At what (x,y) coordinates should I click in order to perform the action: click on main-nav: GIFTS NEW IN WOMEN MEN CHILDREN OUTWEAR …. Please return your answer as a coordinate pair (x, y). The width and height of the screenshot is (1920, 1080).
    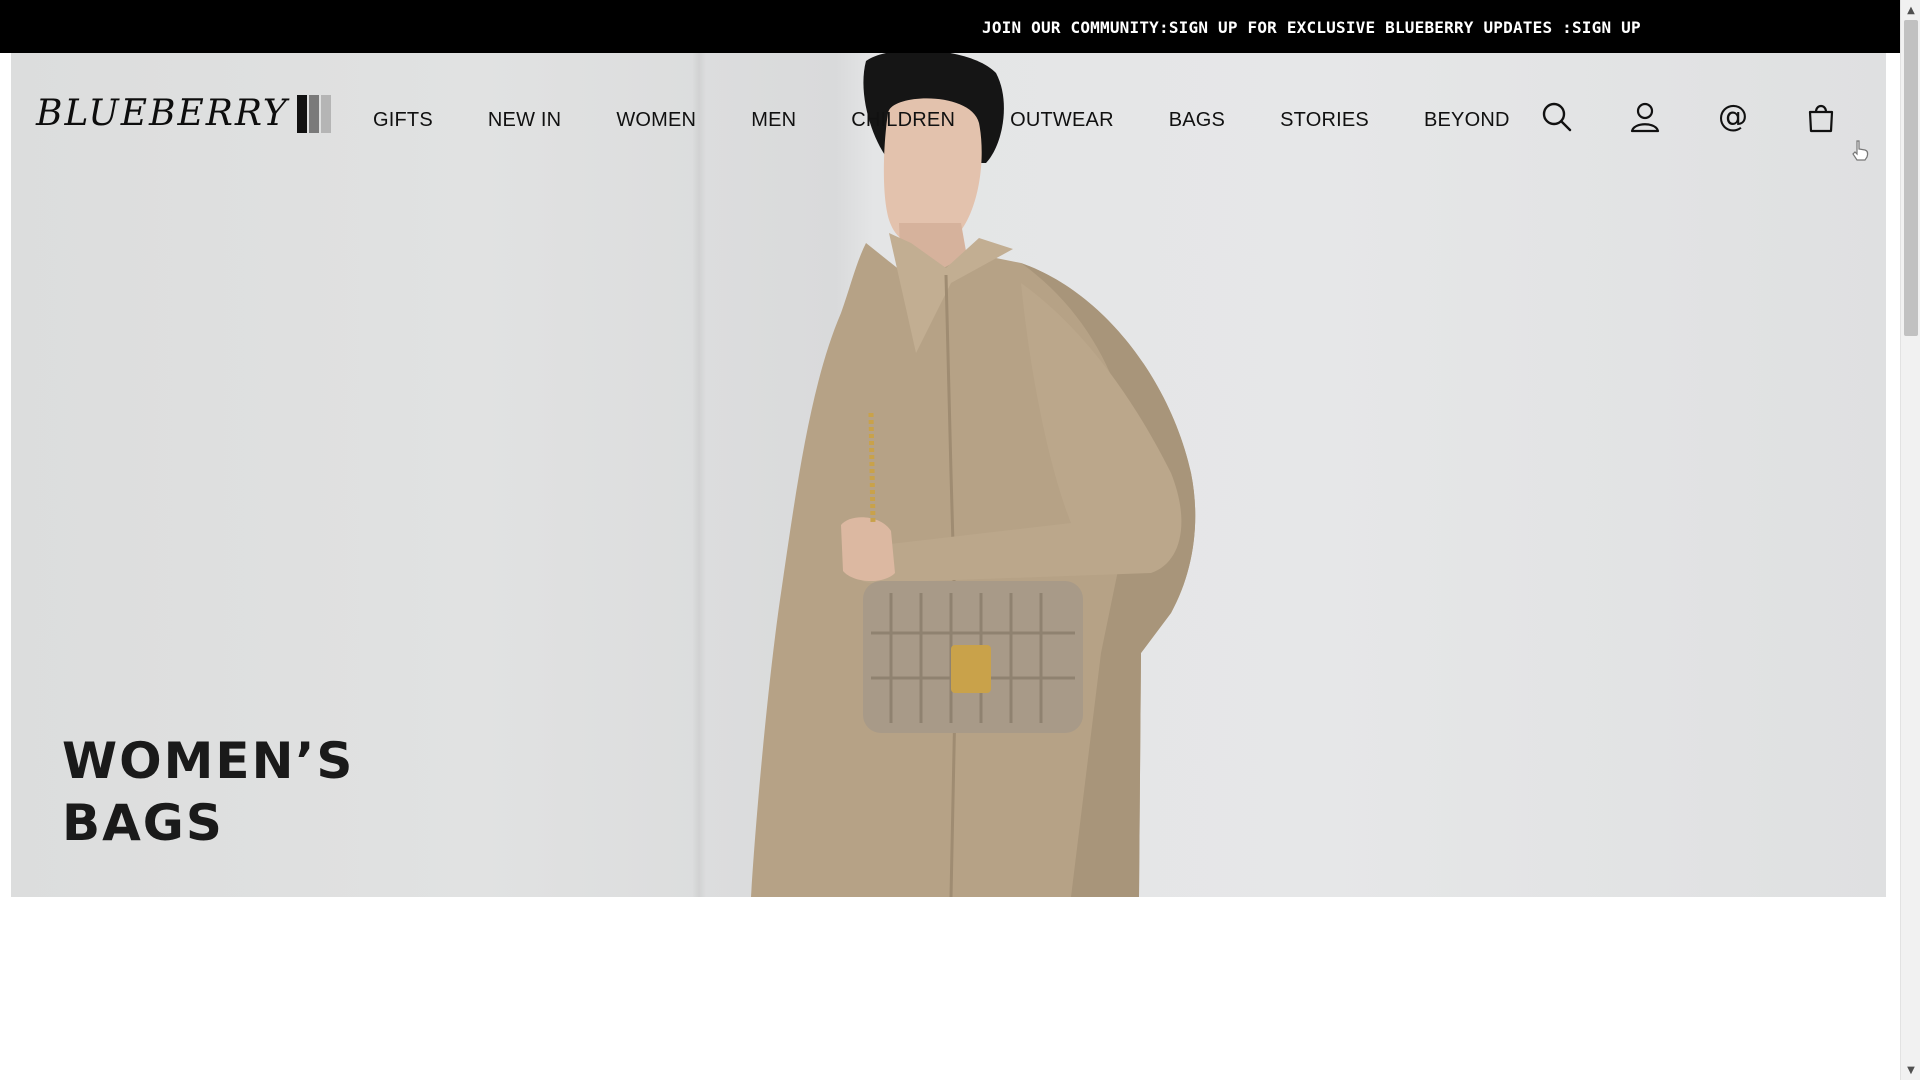
    Looking at the image, I should click on (969, 120).